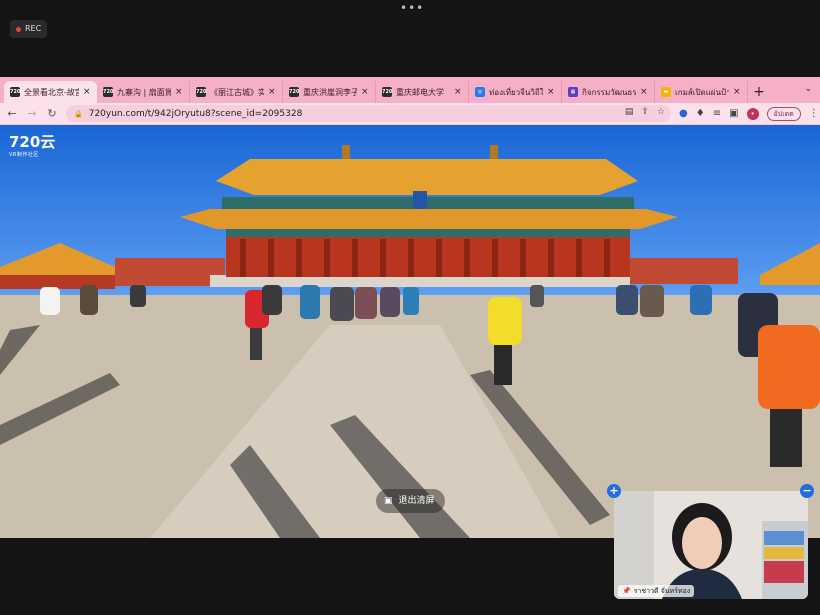 The image size is (820, 615). I want to click on tab-title: 重庆洪崖洞李子坝, so click(330, 92).